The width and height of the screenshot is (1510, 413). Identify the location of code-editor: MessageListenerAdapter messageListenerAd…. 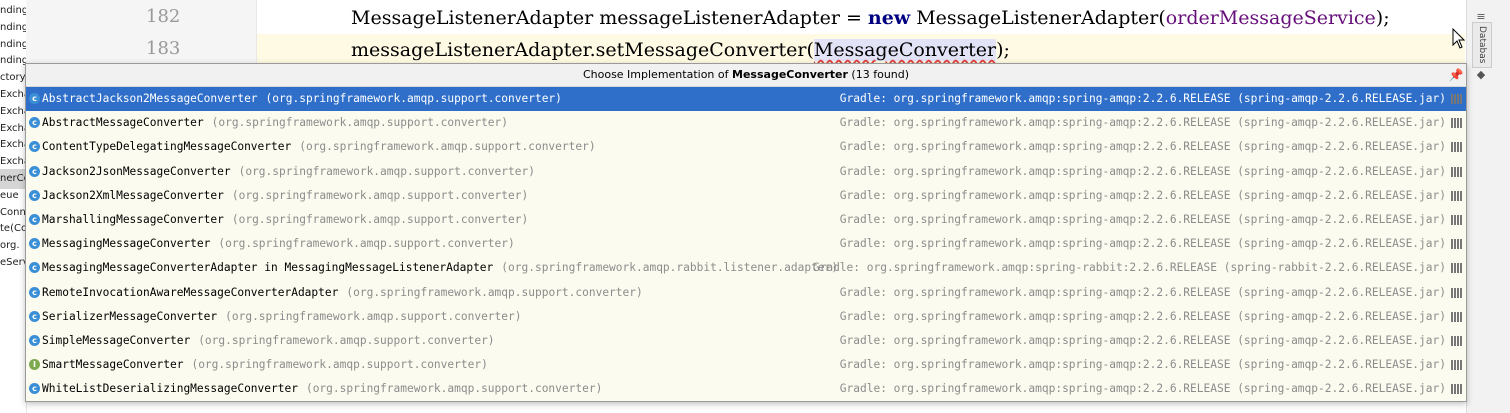
(861, 33).